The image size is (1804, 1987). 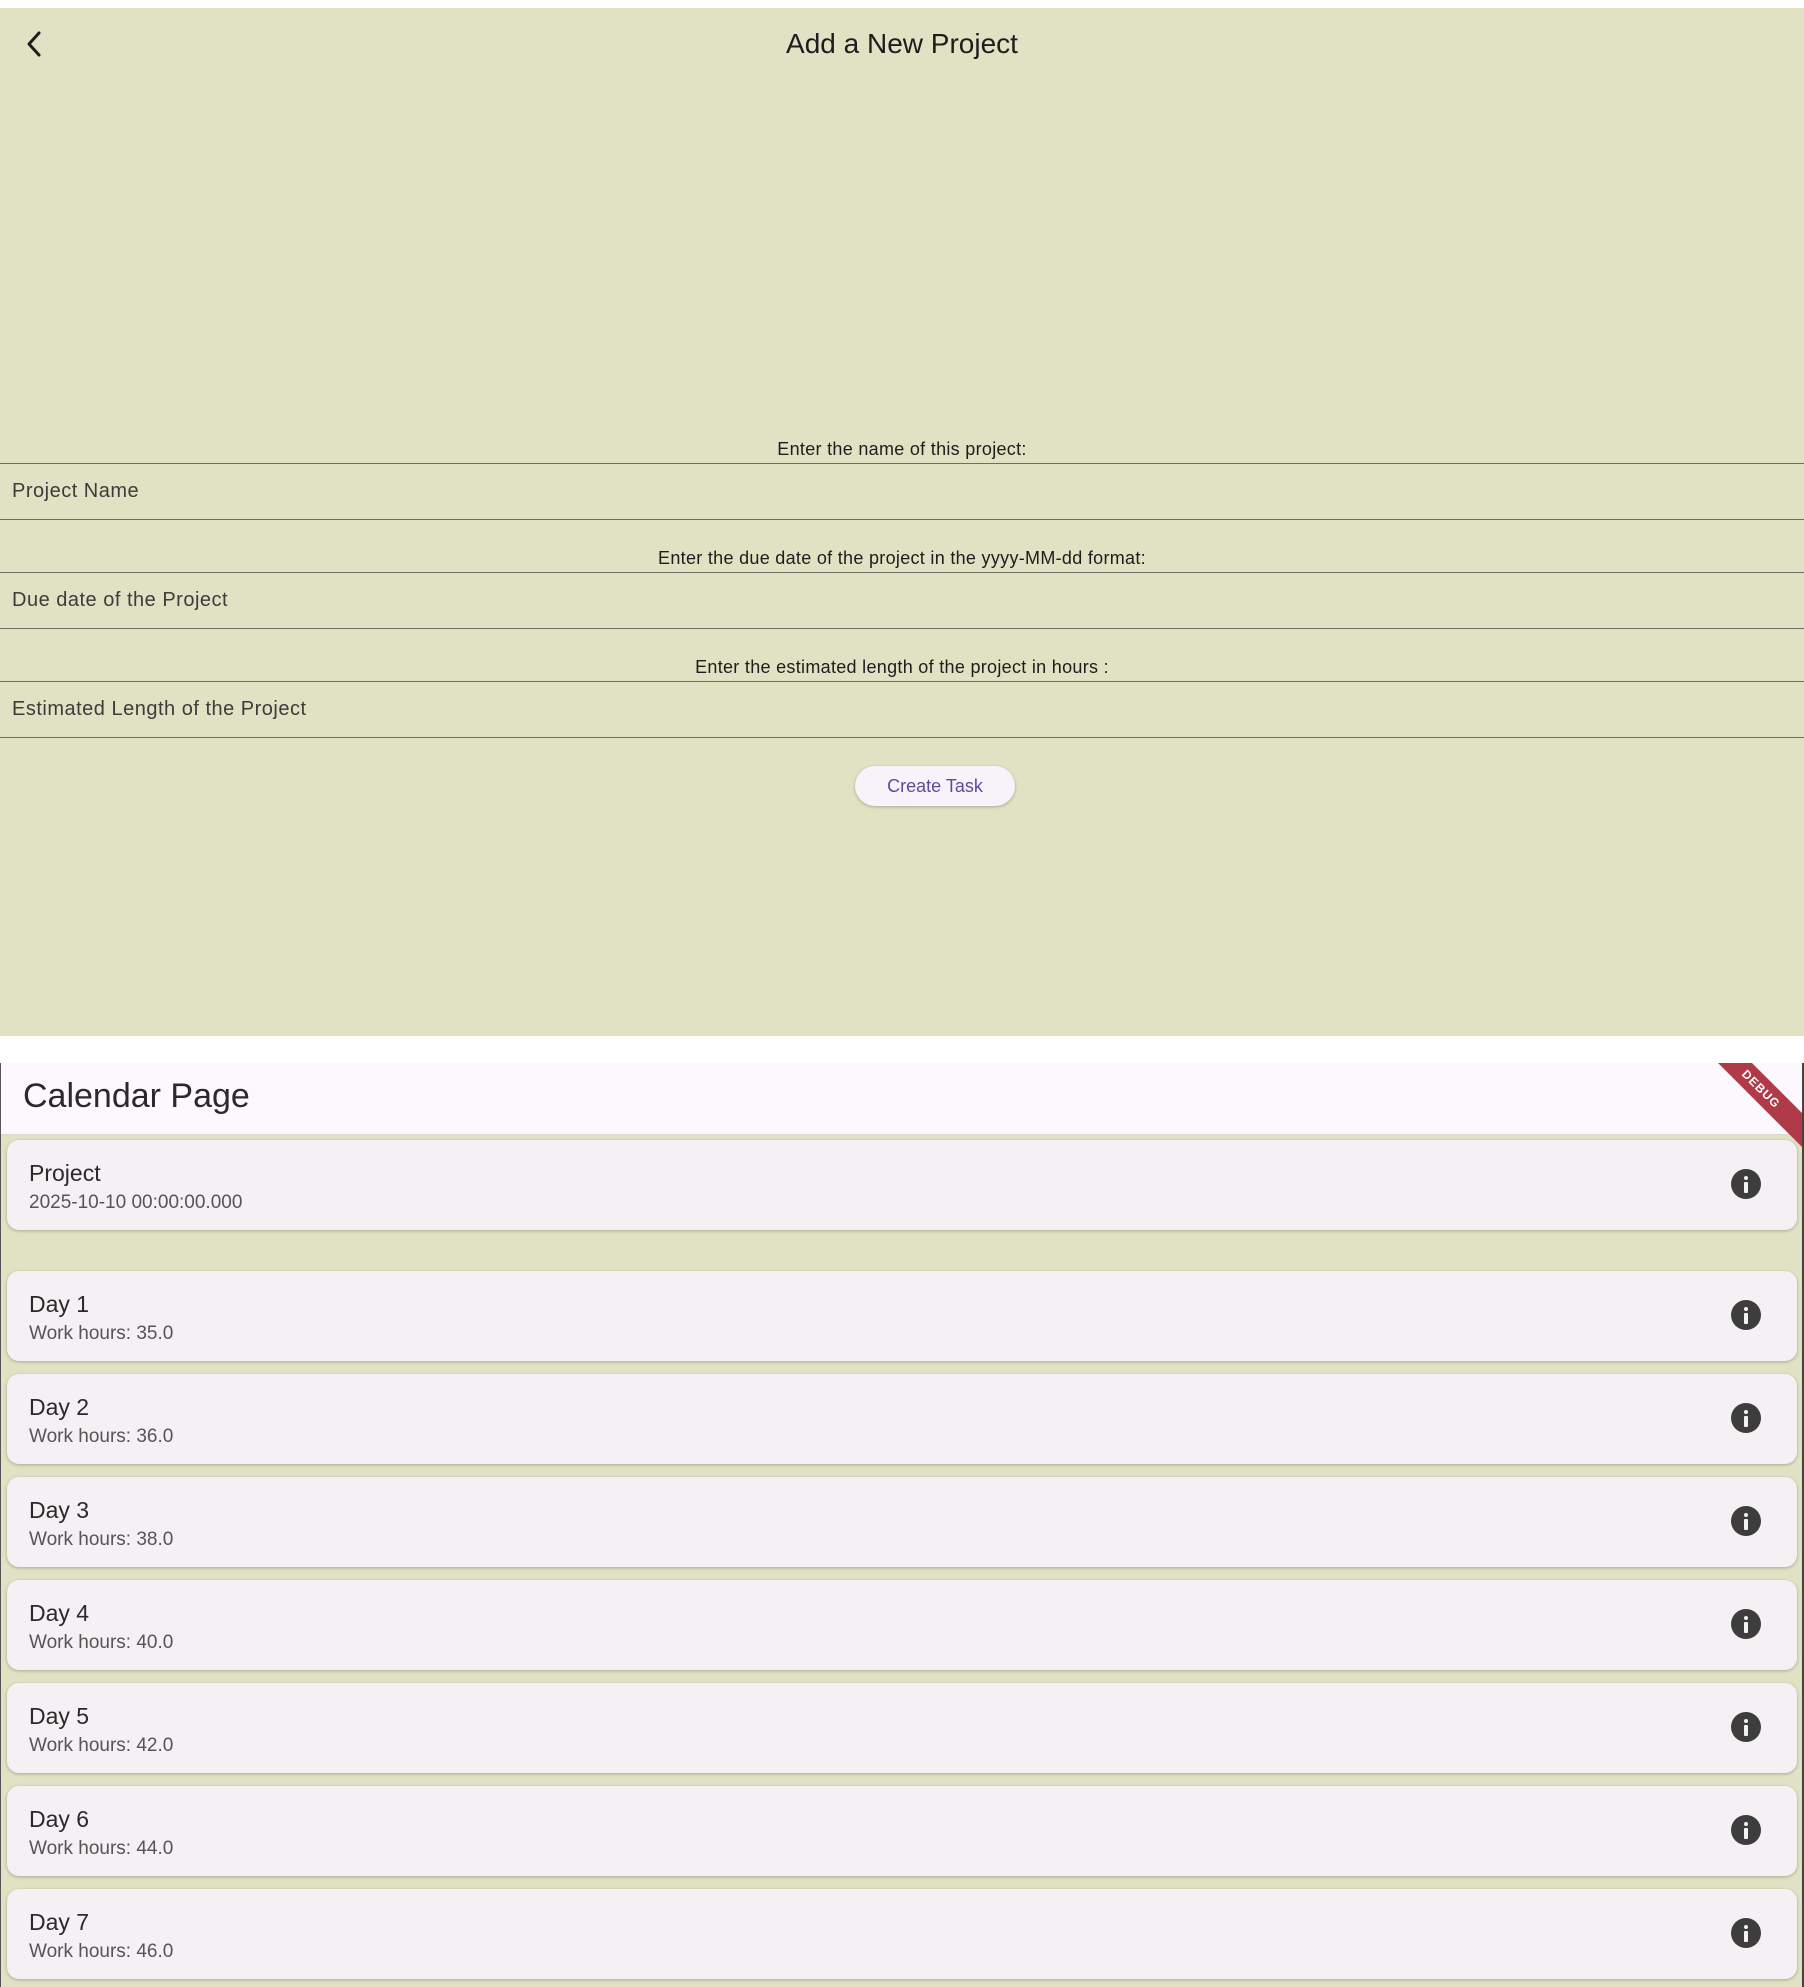 I want to click on day-work-hours: Work hours: 38.0, so click(x=101, y=1539).